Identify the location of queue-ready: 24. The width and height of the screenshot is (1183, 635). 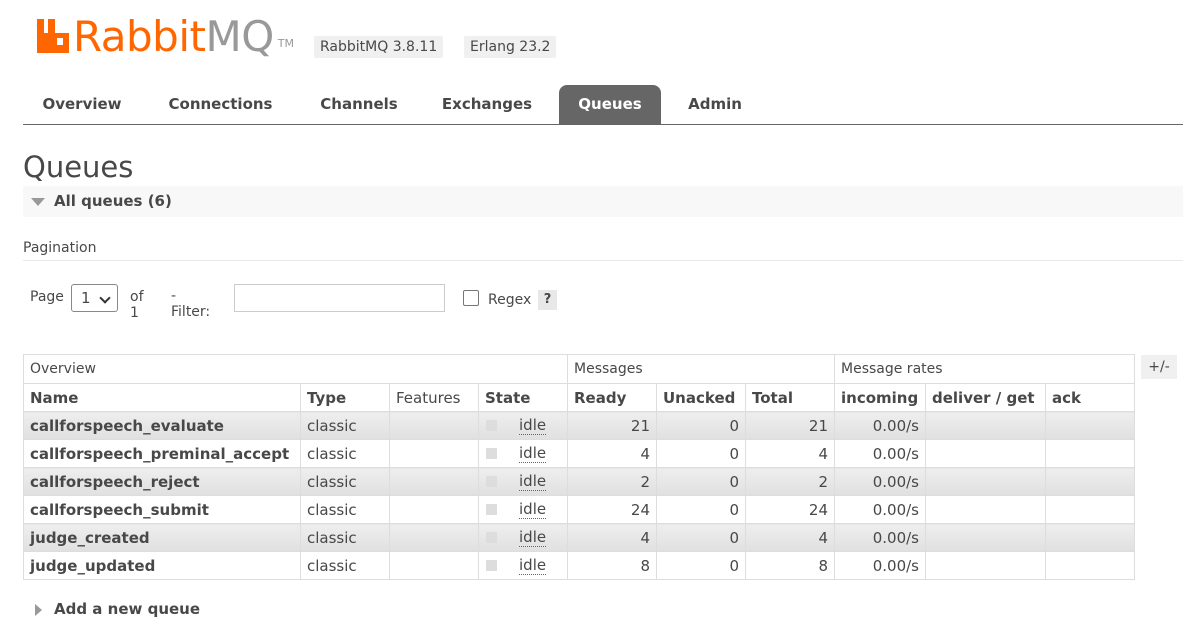
(612, 509).